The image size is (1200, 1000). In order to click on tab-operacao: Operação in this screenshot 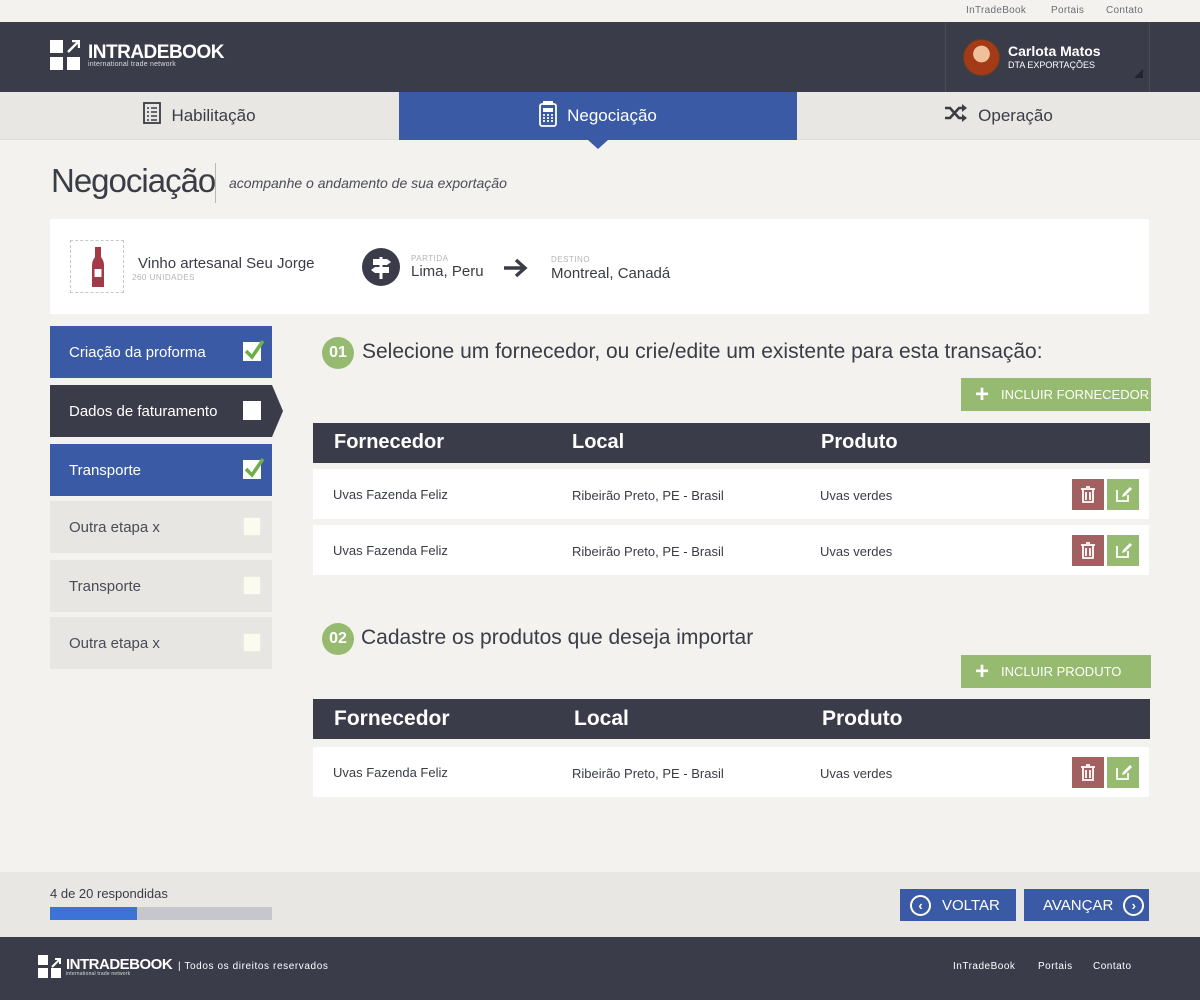, I will do `click(998, 115)`.